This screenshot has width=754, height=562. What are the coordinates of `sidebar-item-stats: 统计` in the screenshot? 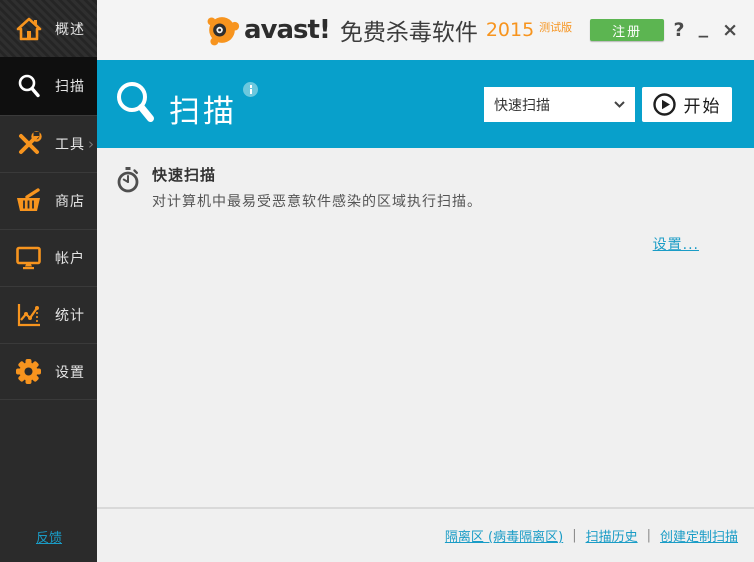 It's located at (48, 314).